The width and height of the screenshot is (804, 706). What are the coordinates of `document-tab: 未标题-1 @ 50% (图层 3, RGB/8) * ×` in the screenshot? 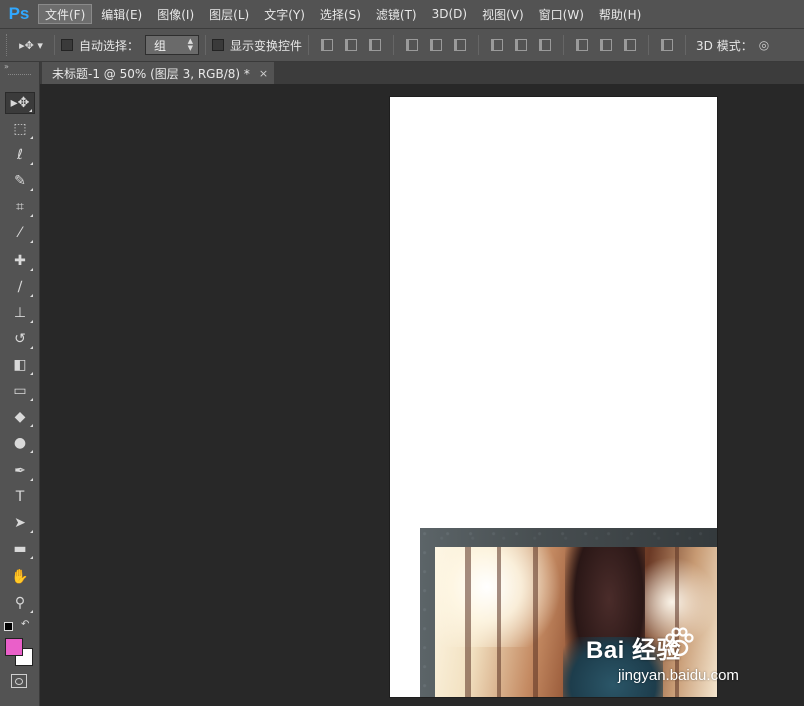 It's located at (158, 73).